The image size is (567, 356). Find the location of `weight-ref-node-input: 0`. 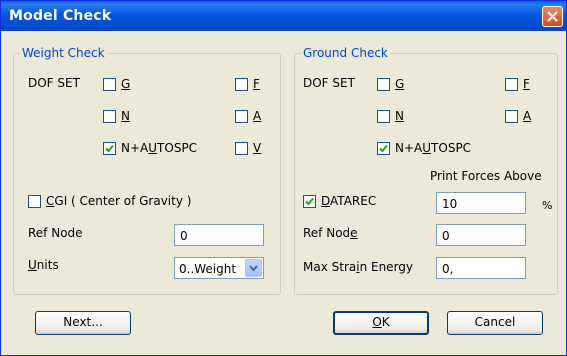

weight-ref-node-input: 0 is located at coordinates (219, 235).